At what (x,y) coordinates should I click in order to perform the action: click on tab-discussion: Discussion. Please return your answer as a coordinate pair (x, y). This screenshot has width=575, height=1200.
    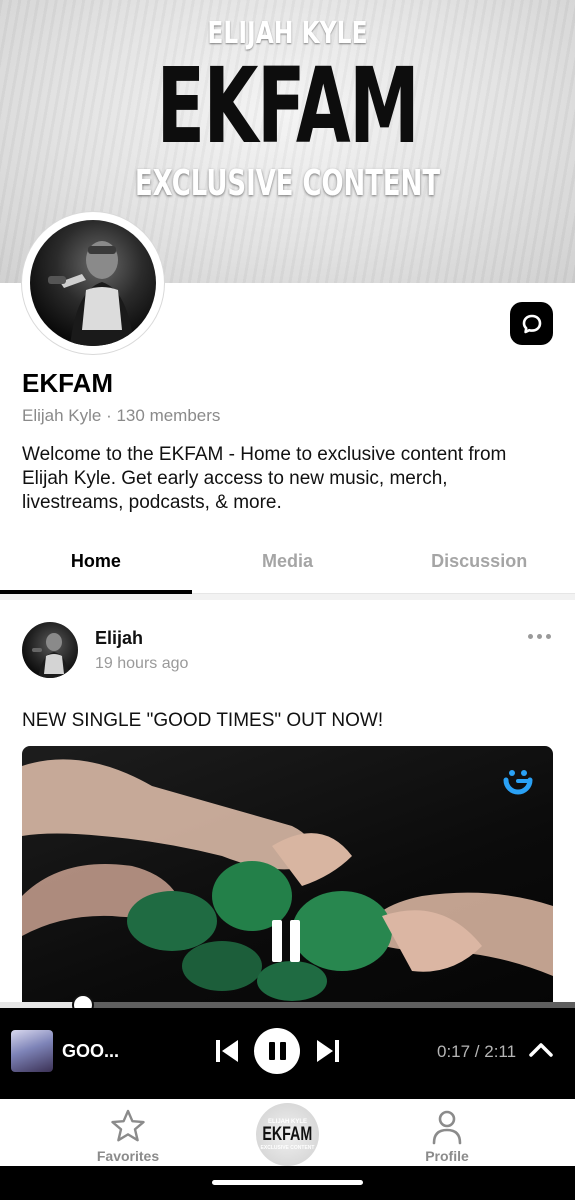
    Looking at the image, I should click on (479, 564).